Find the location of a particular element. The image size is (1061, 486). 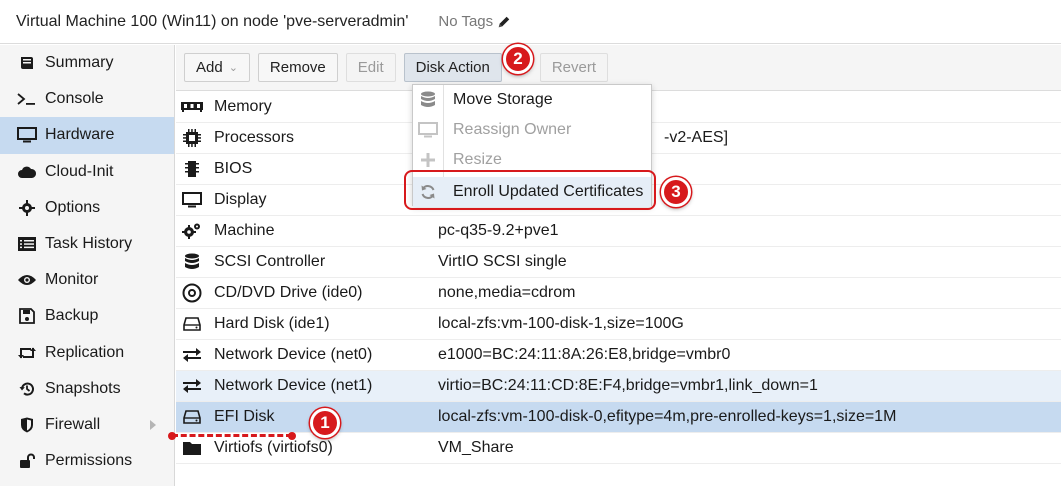

sidebar-item-permissions: Permissions is located at coordinates (87, 461).